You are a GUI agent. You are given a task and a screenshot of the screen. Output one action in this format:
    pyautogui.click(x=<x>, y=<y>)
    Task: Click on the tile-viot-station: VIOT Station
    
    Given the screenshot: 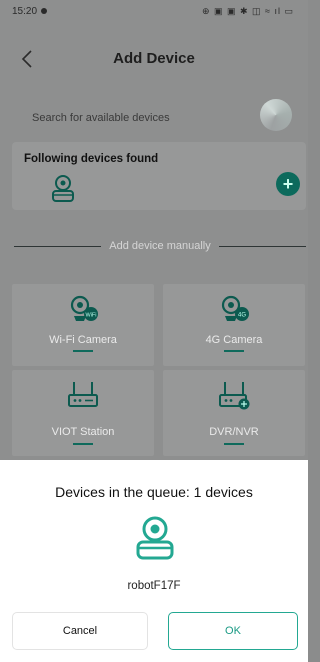 What is the action you would take?
    pyautogui.click(x=83, y=413)
    